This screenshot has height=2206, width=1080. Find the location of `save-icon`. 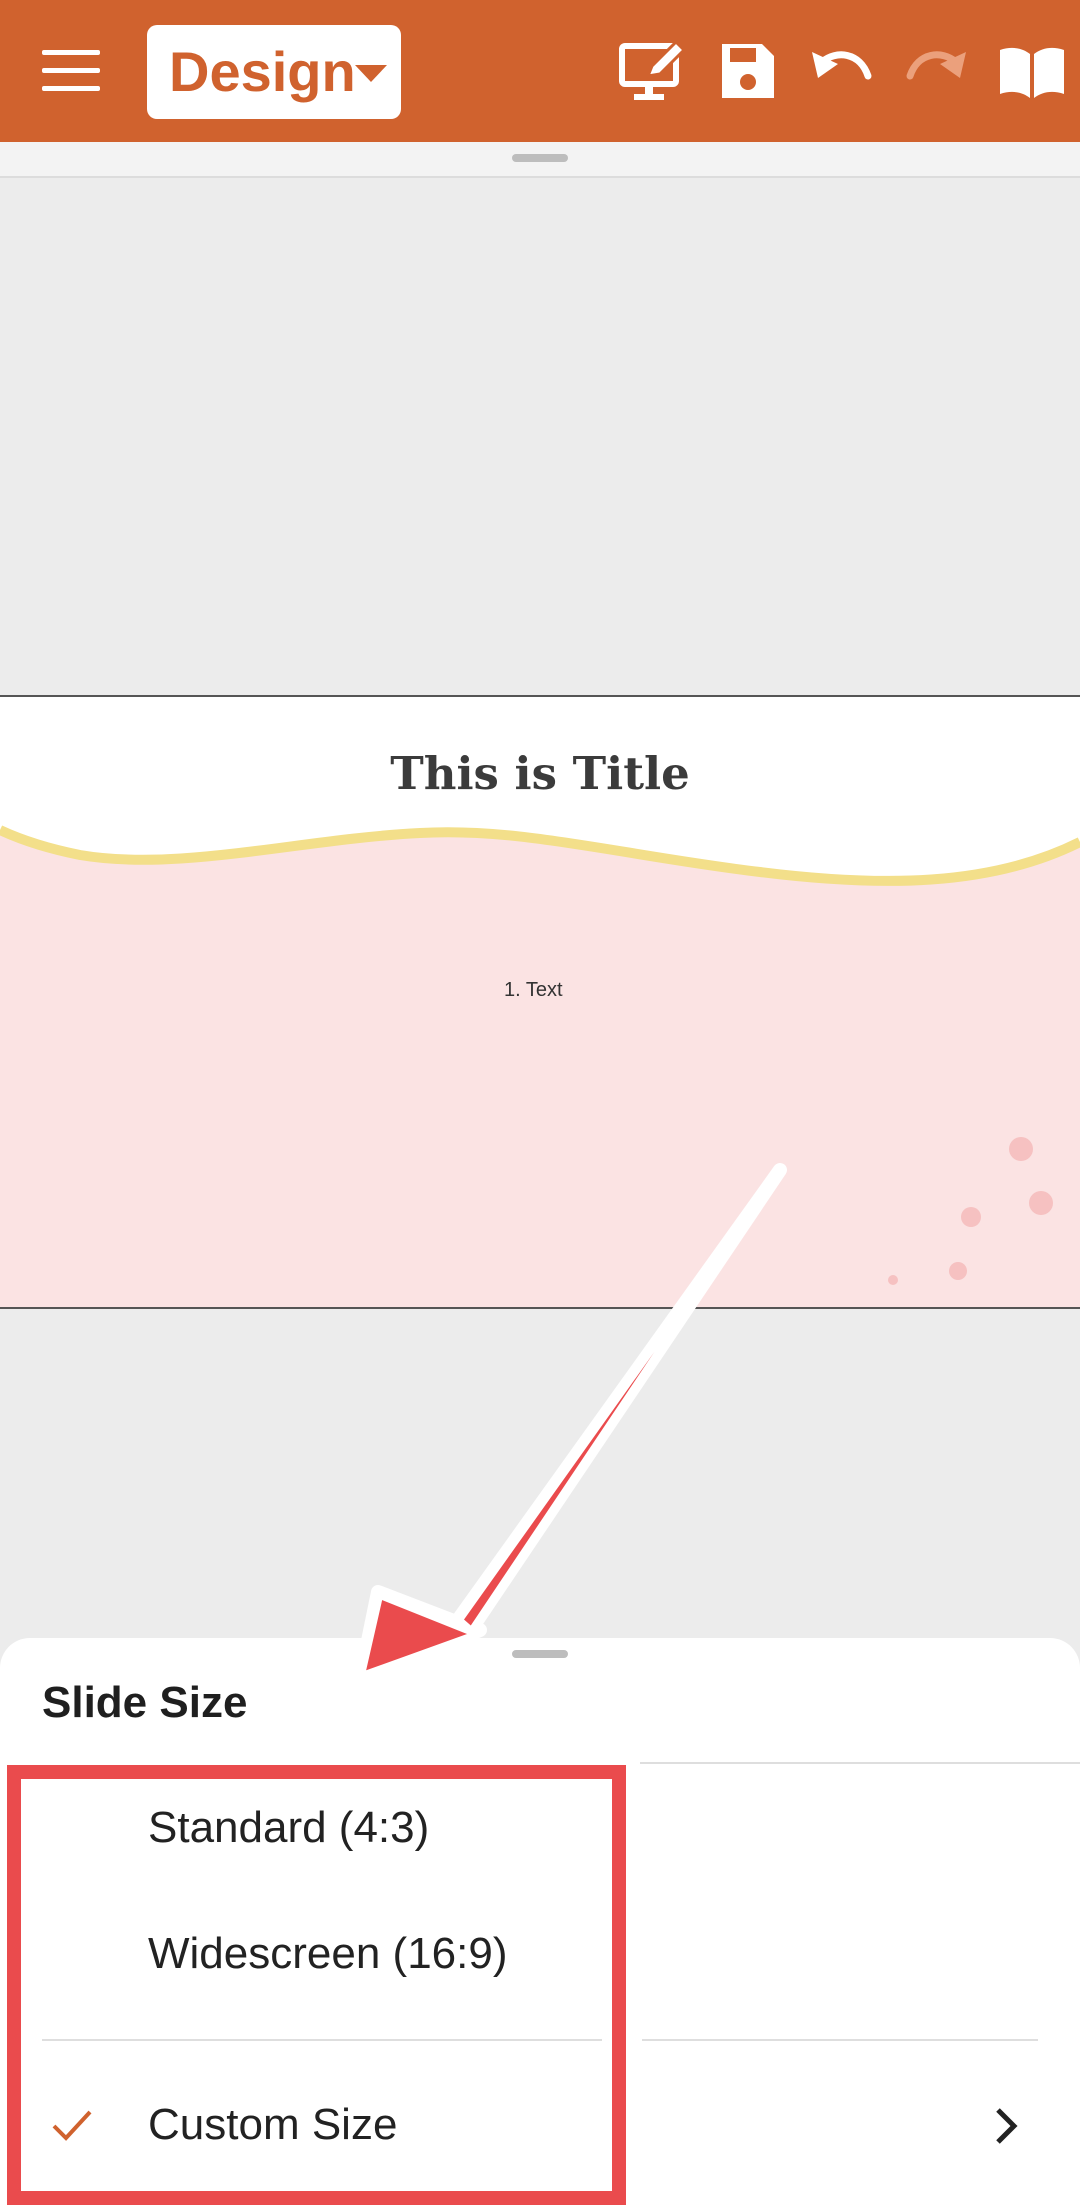

save-icon is located at coordinates (748, 72).